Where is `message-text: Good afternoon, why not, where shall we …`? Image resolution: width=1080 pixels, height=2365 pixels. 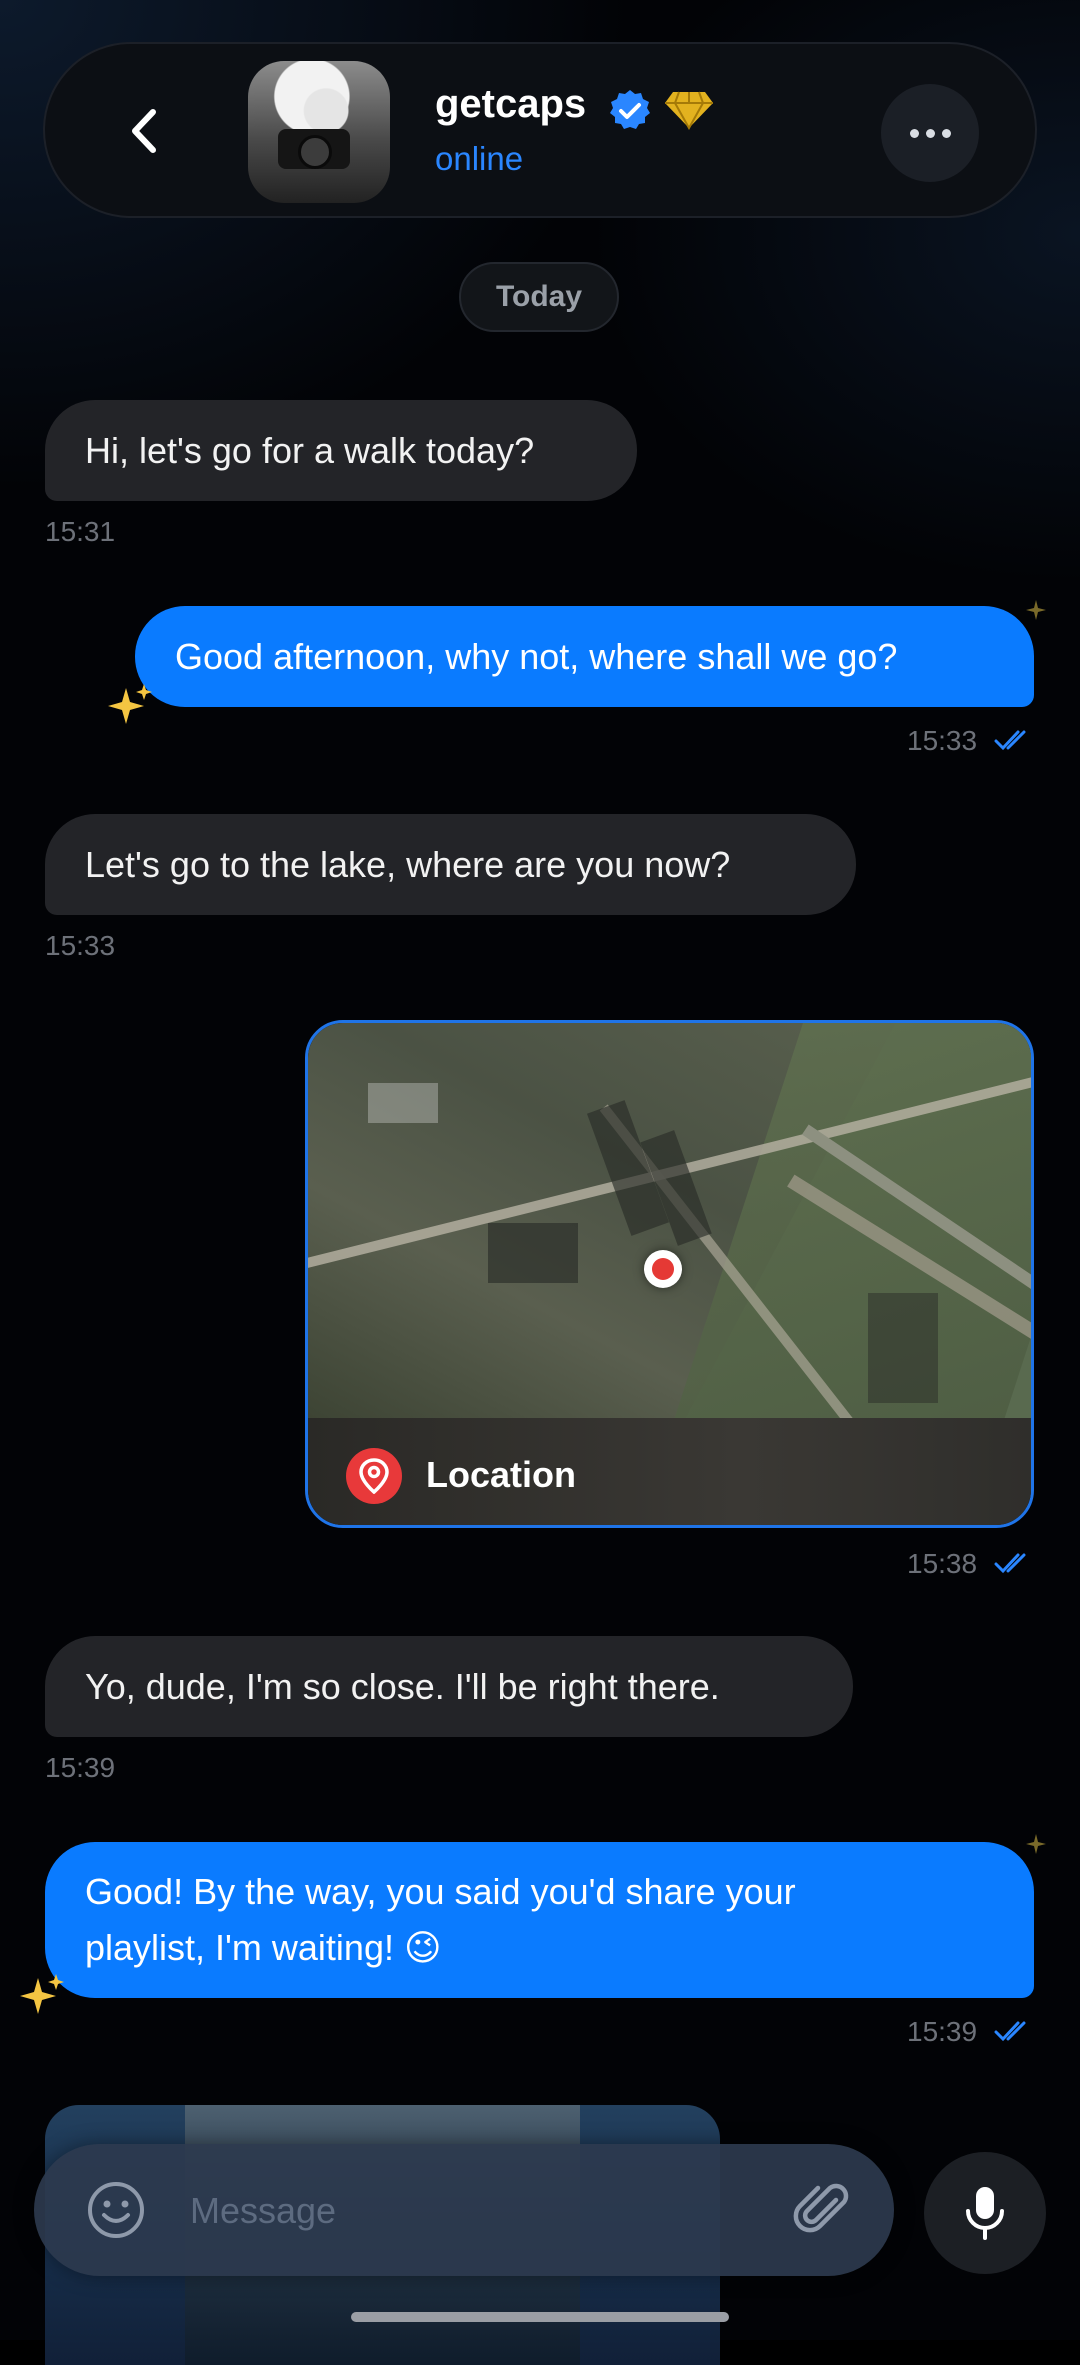 message-text: Good afternoon, why not, where shall we … is located at coordinates (536, 656).